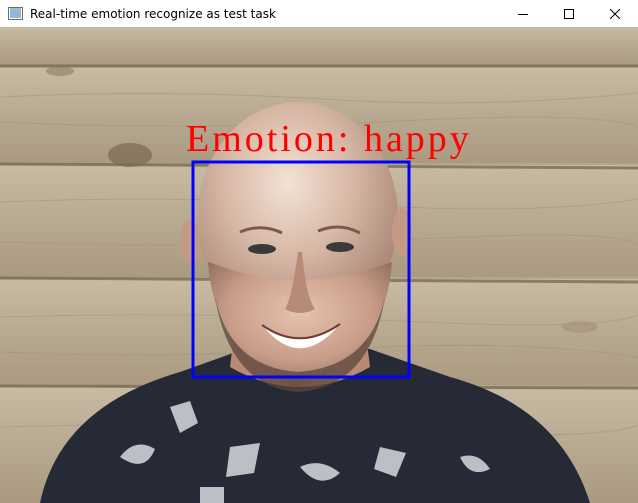 The image size is (638, 503). What do you see at coordinates (329, 139) in the screenshot?
I see `emotion-label: Emotion: happy` at bounding box center [329, 139].